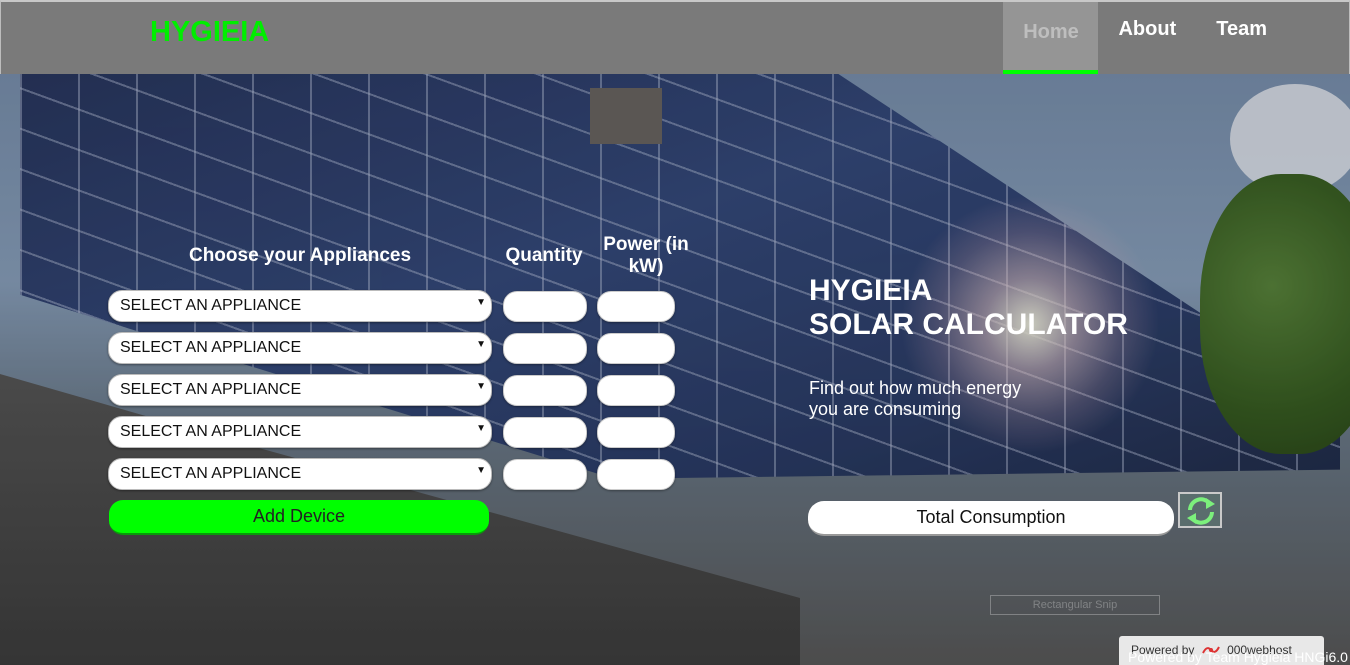 The width and height of the screenshot is (1350, 665). I want to click on nav-links: Home About Team, so click(1145, 38).